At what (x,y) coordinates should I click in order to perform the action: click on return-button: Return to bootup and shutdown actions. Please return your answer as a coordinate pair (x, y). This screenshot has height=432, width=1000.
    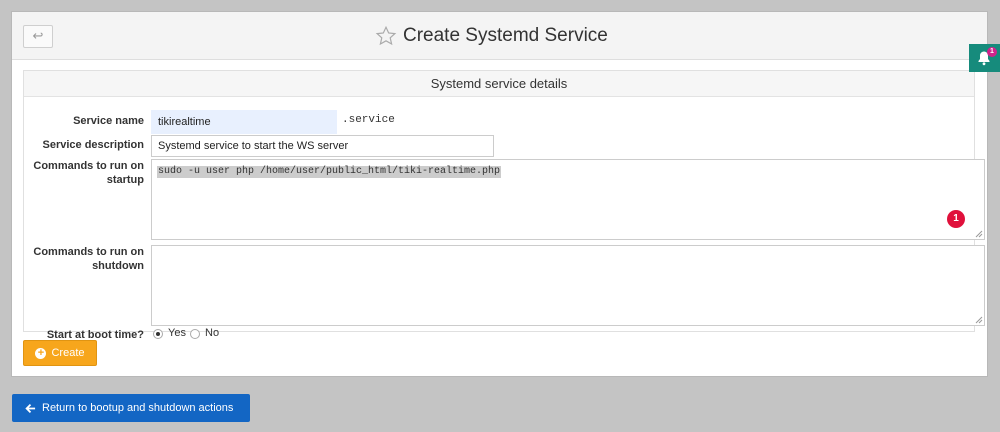
    Looking at the image, I should click on (131, 408).